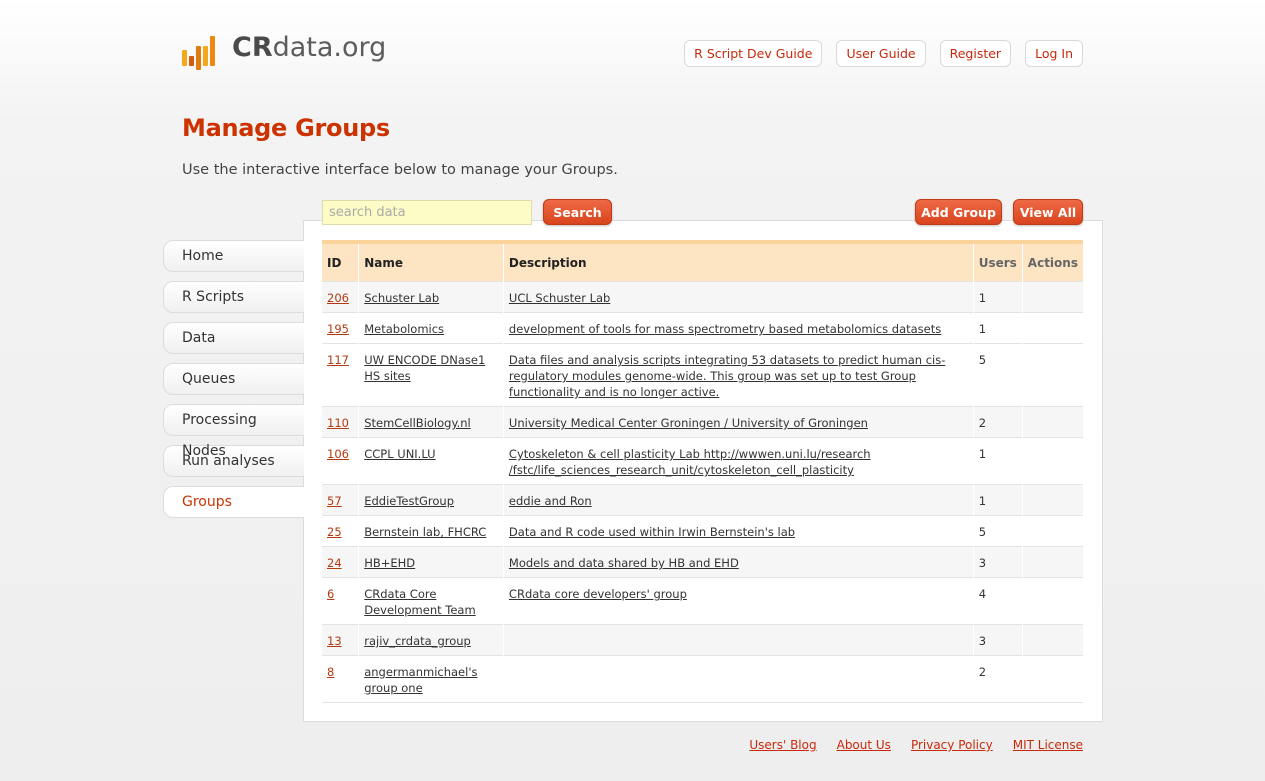  I want to click on group-description-link: CRdata core developers' group, so click(598, 594).